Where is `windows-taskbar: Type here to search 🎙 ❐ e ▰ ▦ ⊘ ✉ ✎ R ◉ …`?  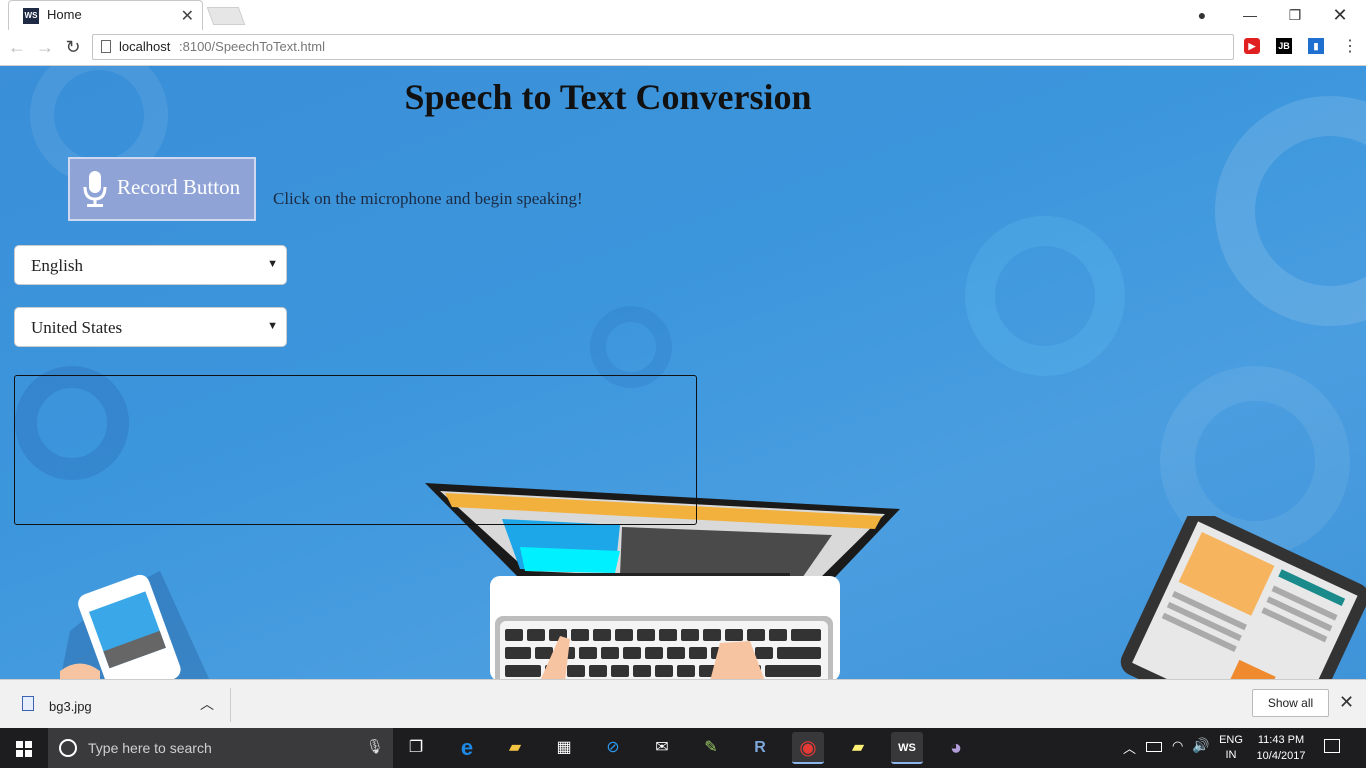 windows-taskbar: Type here to search 🎙 ❐ e ▰ ▦ ⊘ ✉ ✎ R ◉ … is located at coordinates (683, 748).